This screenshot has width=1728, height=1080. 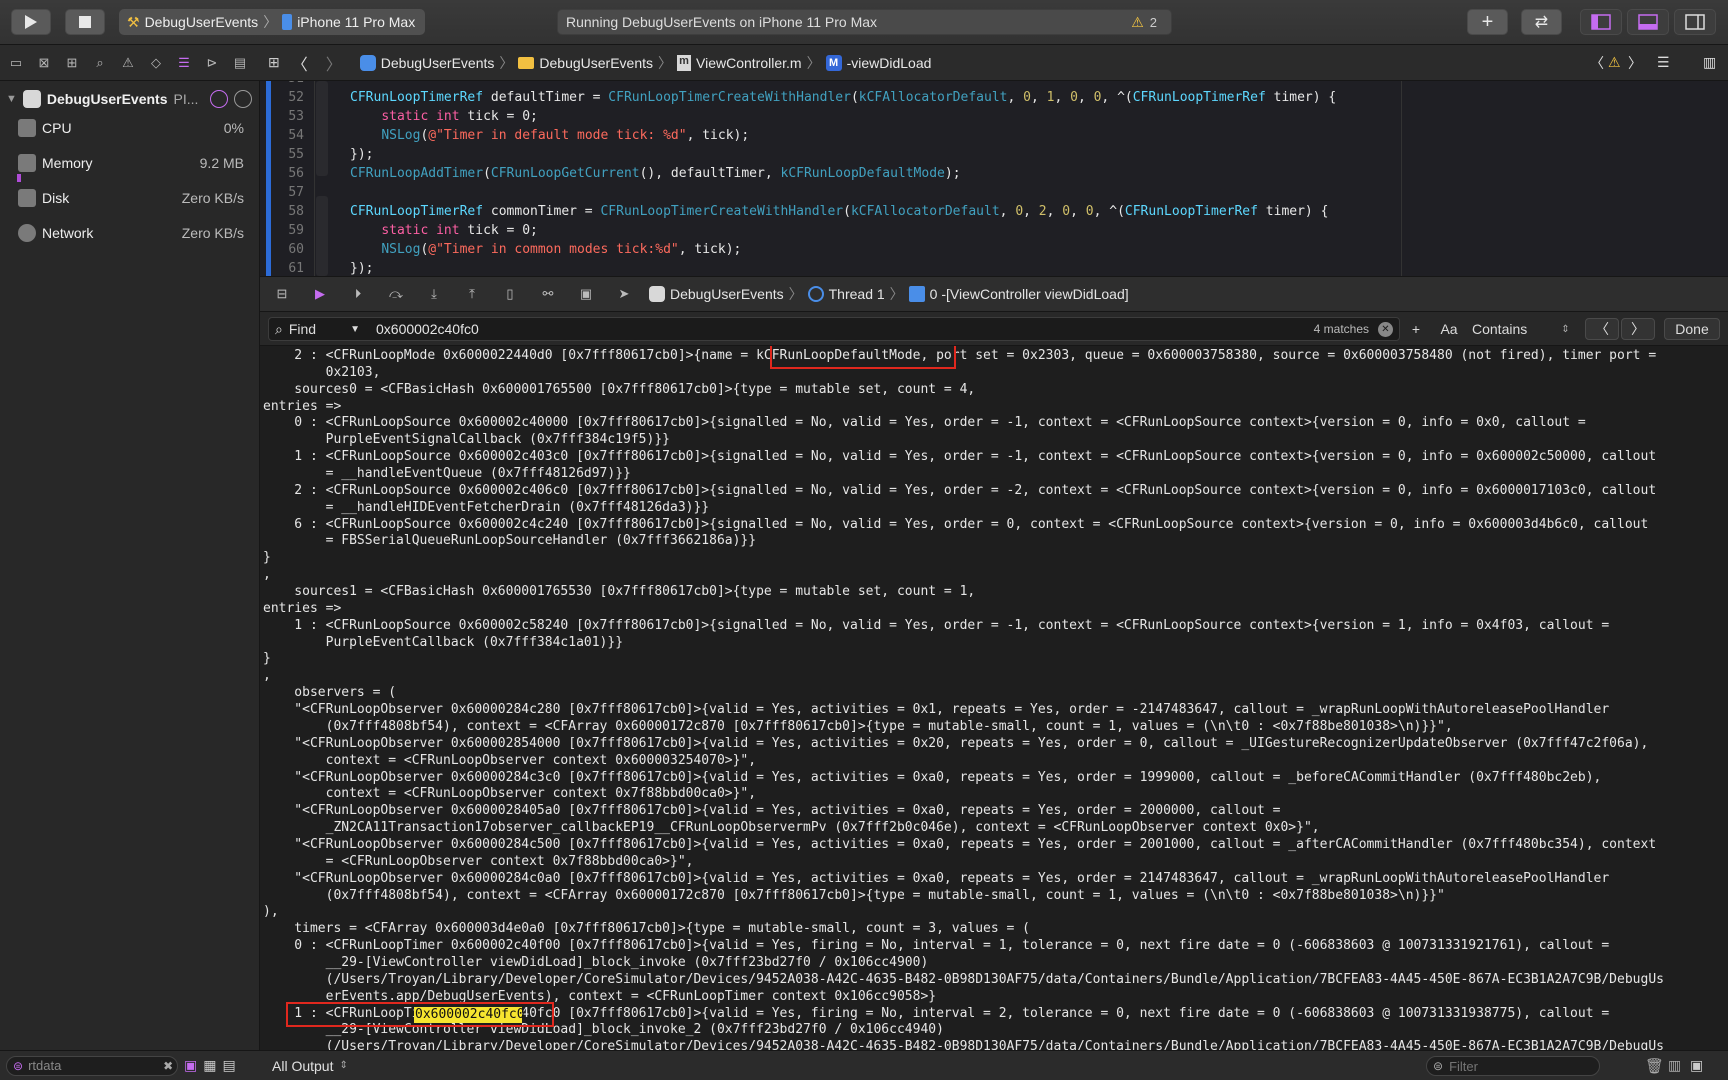 What do you see at coordinates (1144, 22) in the screenshot?
I see `warnings-indicator: ⚠ 2` at bounding box center [1144, 22].